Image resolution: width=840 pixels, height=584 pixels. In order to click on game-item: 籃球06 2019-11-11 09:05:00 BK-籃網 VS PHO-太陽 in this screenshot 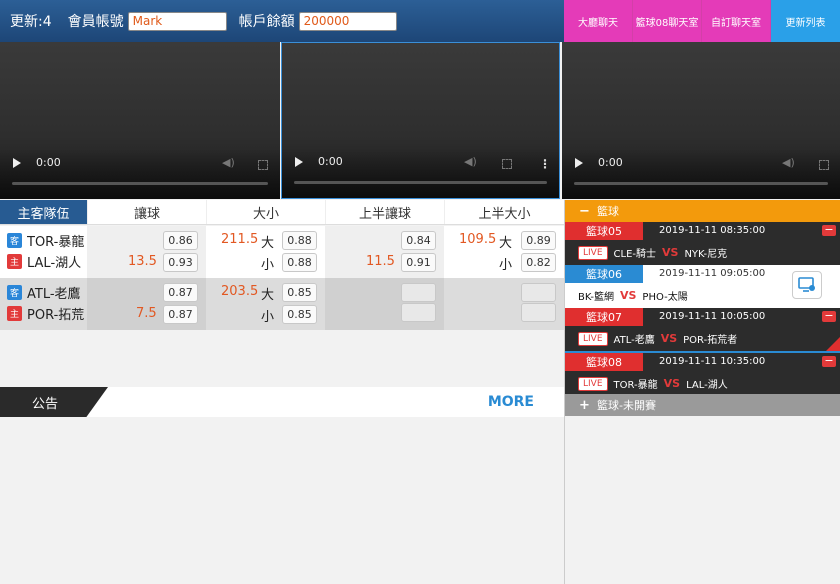, I will do `click(702, 286)`.